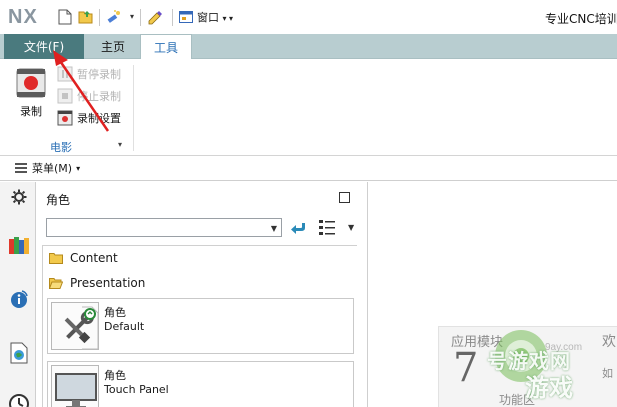 Image resolution: width=617 pixels, height=407 pixels. Describe the element at coordinates (308, 17) in the screenshot. I see `title-bar: NX ▾ 窗口 ▾ ▾ 专业CNC培训` at that location.